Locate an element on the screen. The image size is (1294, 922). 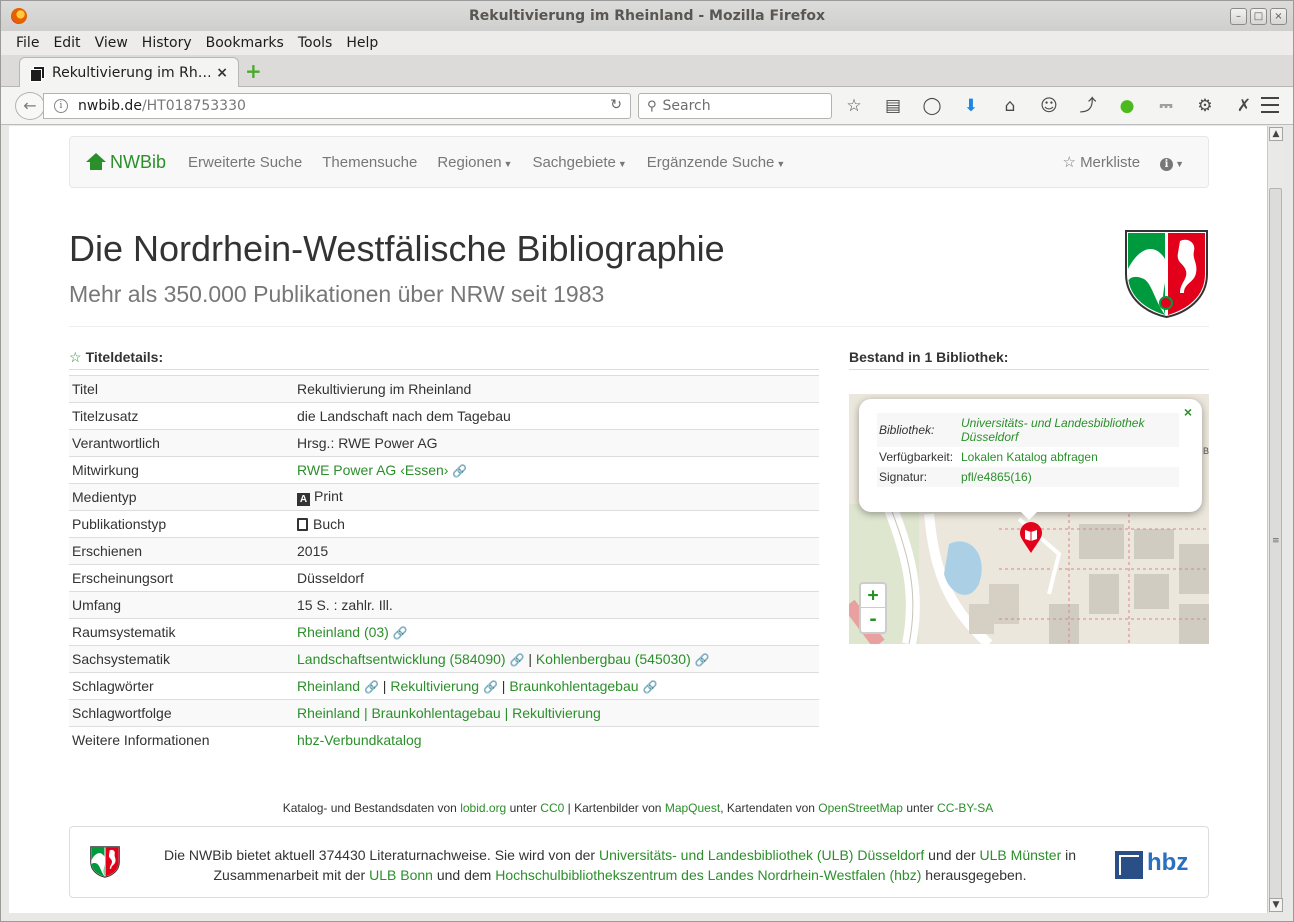
menu-history: History is located at coordinates (167, 43).